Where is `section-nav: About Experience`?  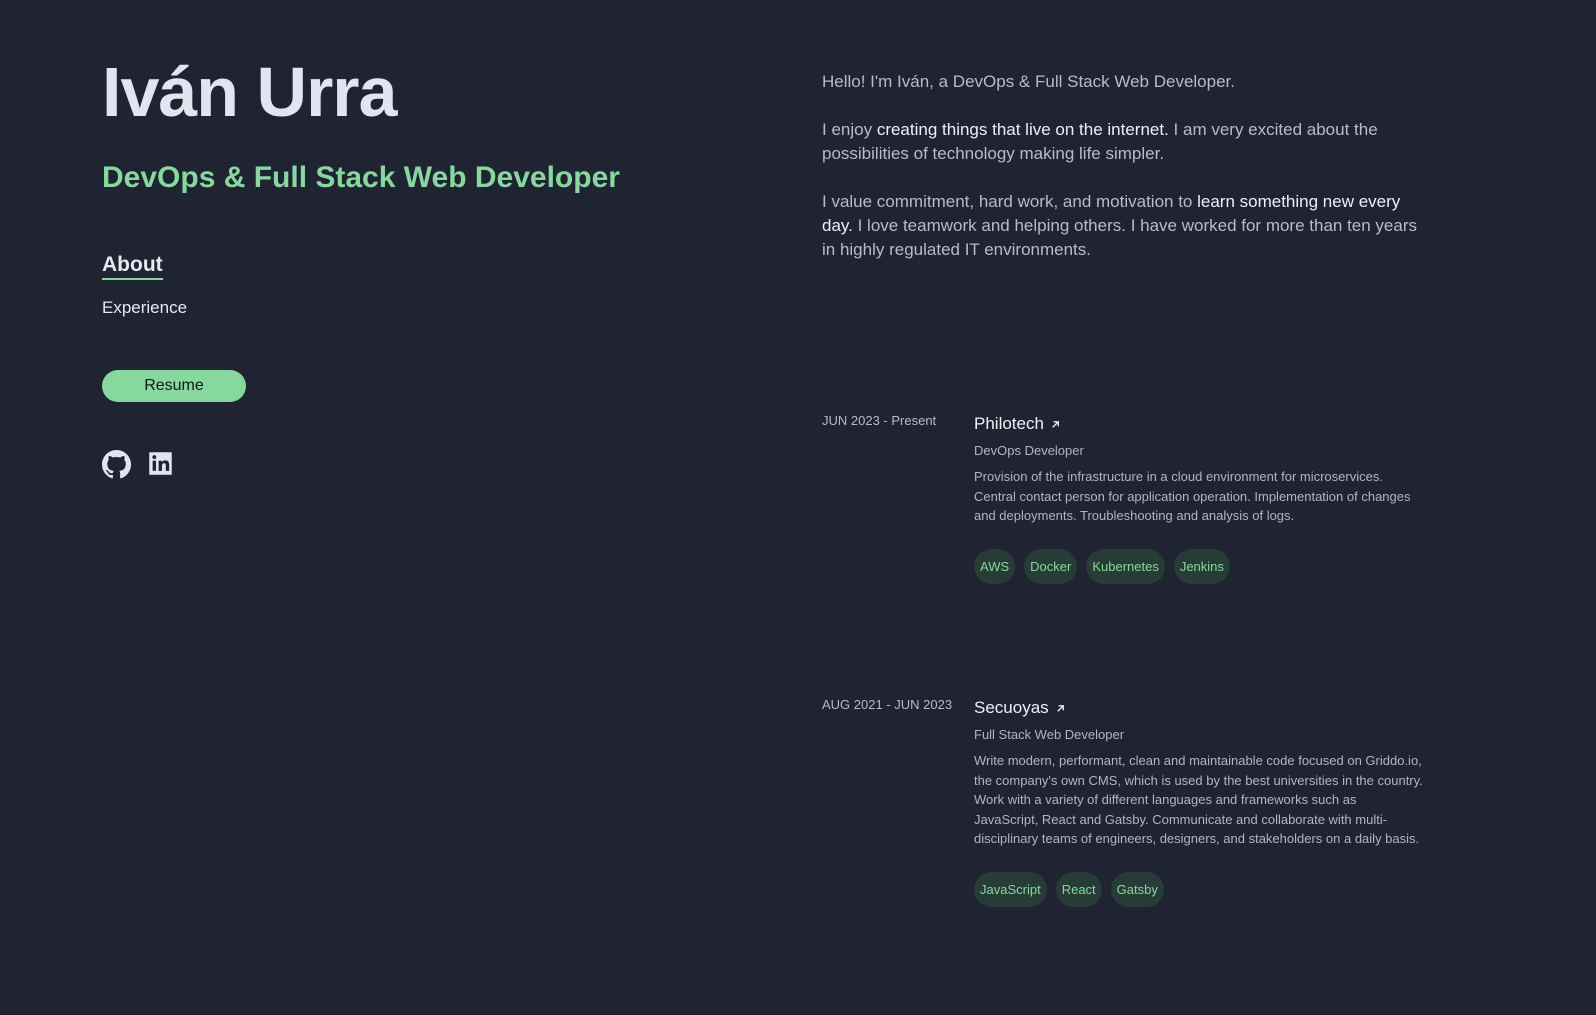
section-nav: About Experience is located at coordinates (382, 286).